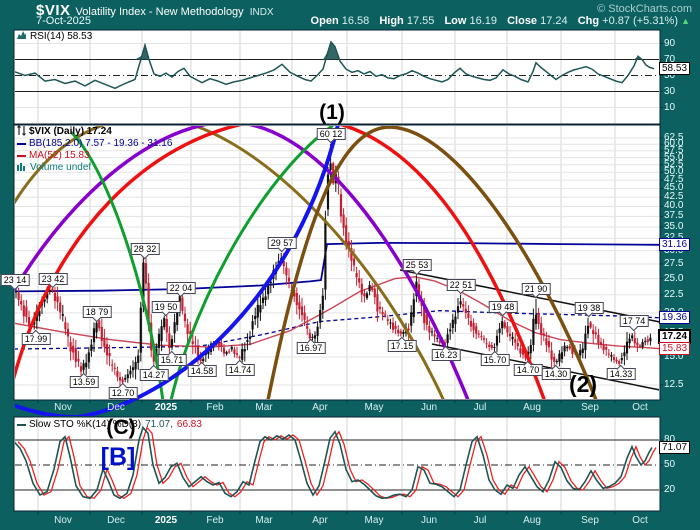 Image resolution: width=700 pixels, height=530 pixels. What do you see at coordinates (22, 37) in the screenshot?
I see `area-chart-icon` at bounding box center [22, 37].